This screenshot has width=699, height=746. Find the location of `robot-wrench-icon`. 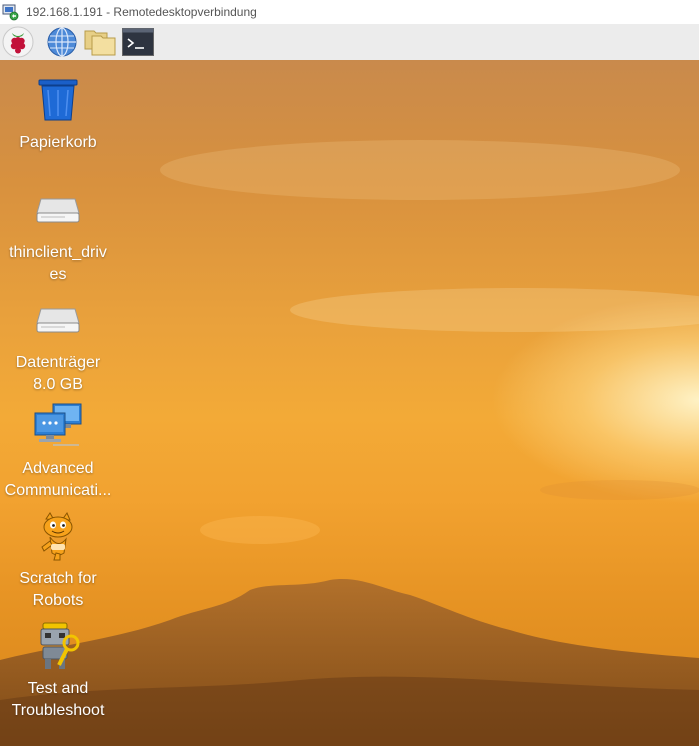

robot-wrench-icon is located at coordinates (58, 646).